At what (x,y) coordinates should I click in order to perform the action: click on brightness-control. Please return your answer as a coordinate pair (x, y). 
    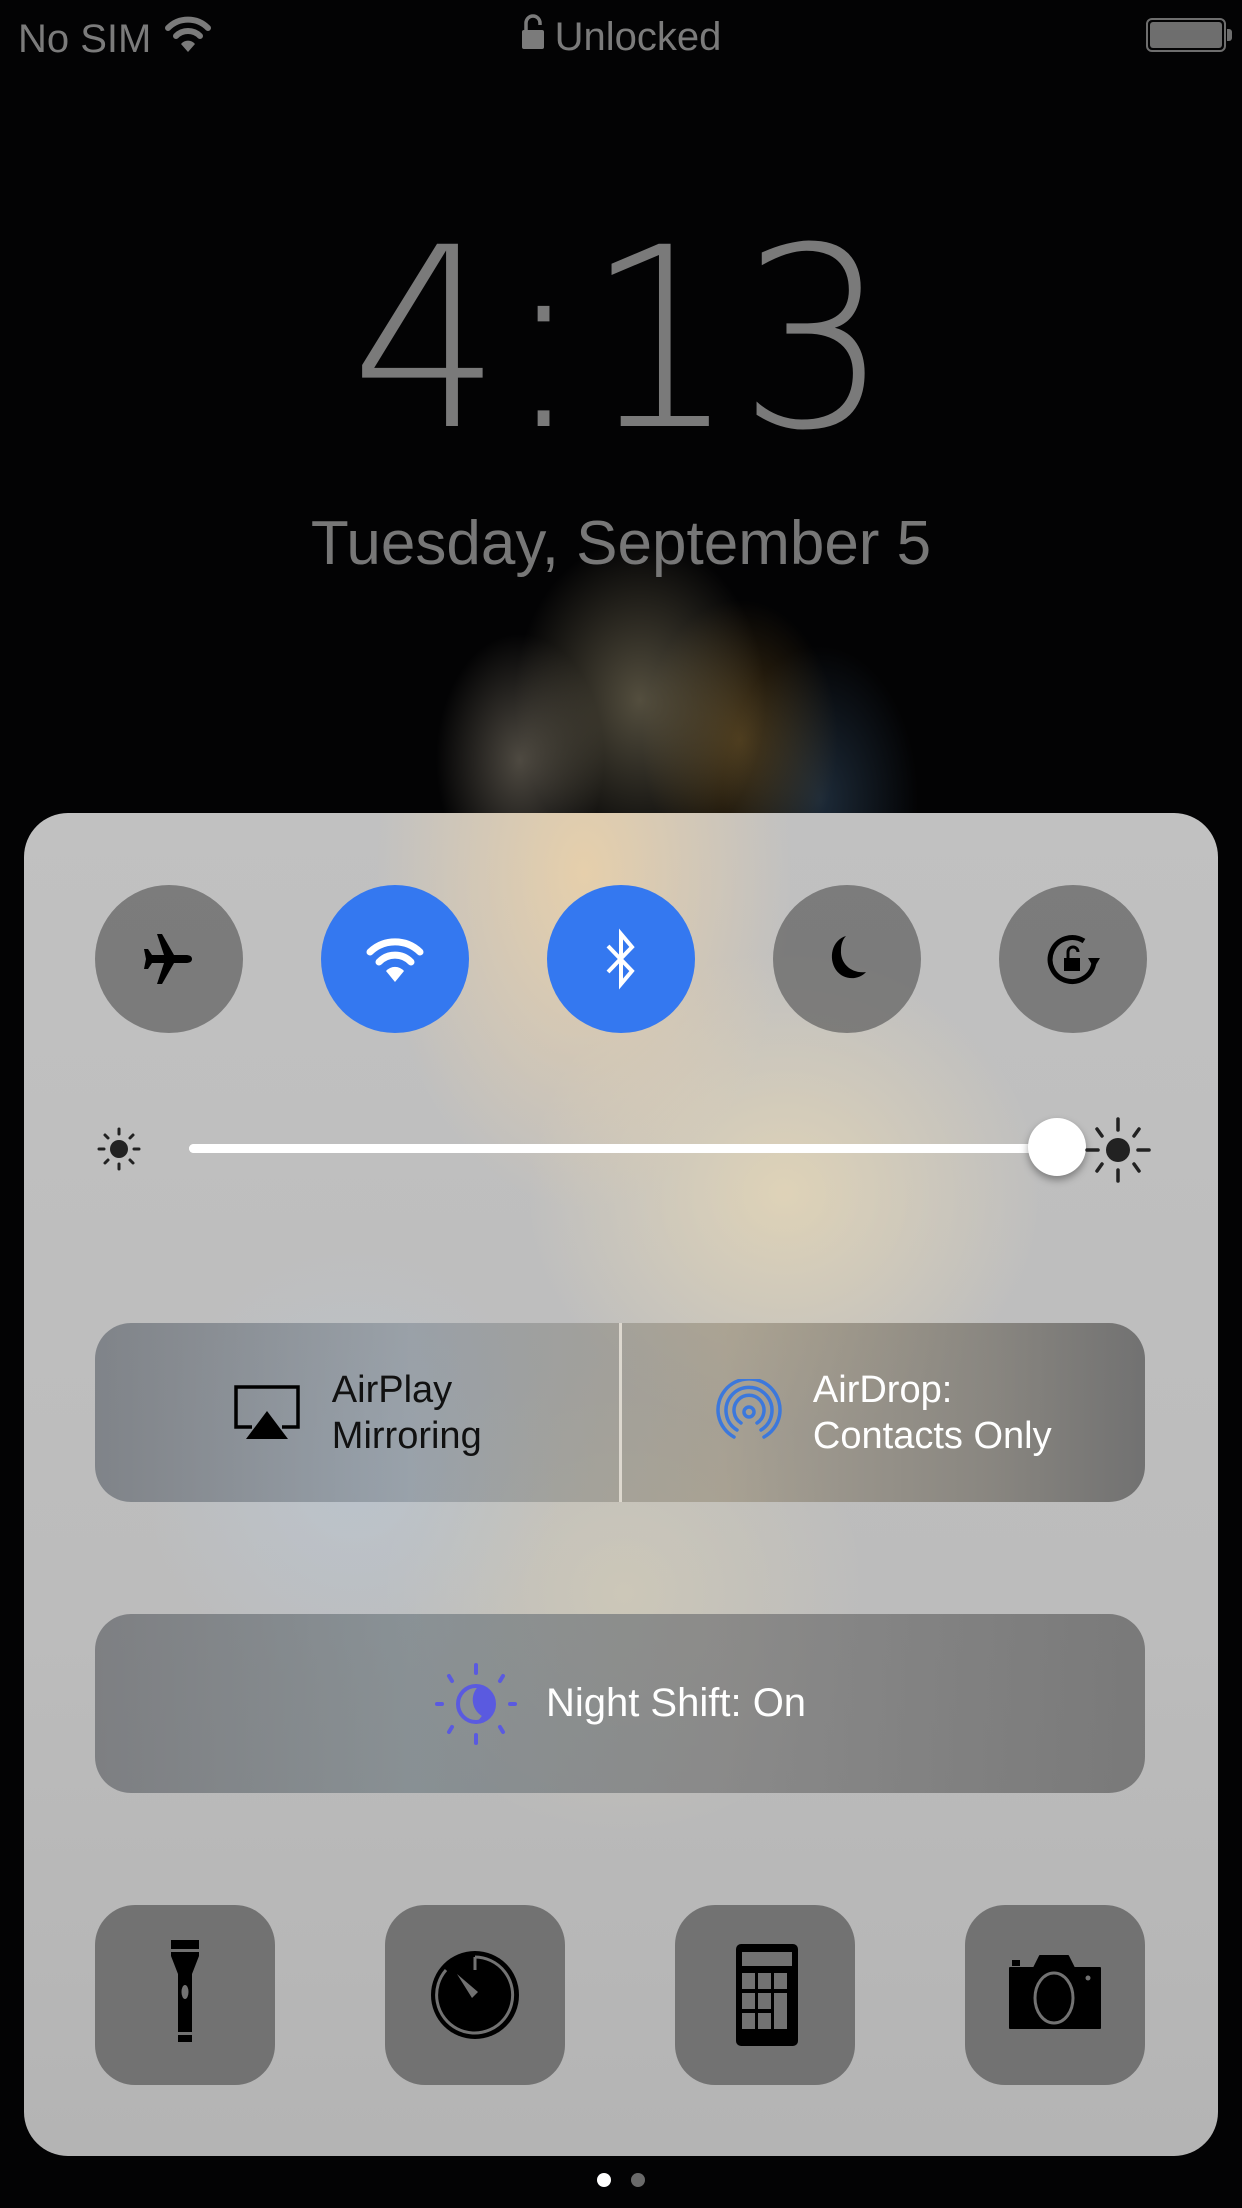
    Looking at the image, I should click on (623, 1148).